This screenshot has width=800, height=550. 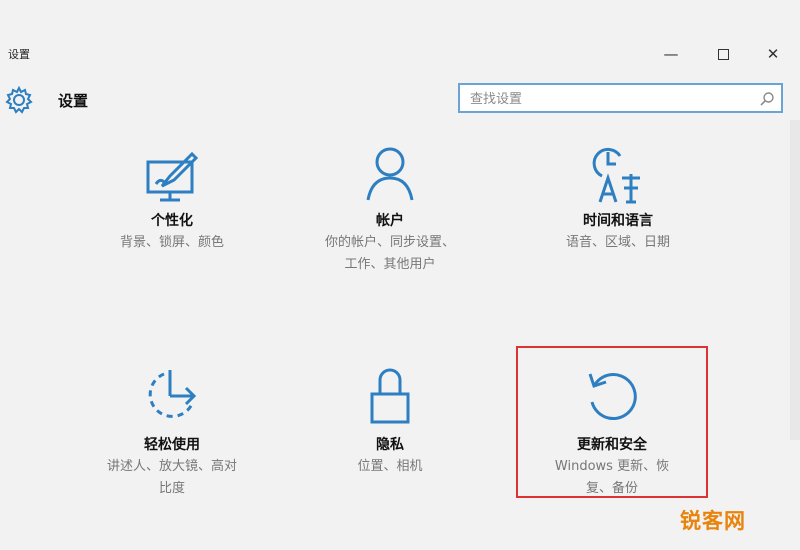 What do you see at coordinates (172, 176) in the screenshot?
I see `personalization-icon` at bounding box center [172, 176].